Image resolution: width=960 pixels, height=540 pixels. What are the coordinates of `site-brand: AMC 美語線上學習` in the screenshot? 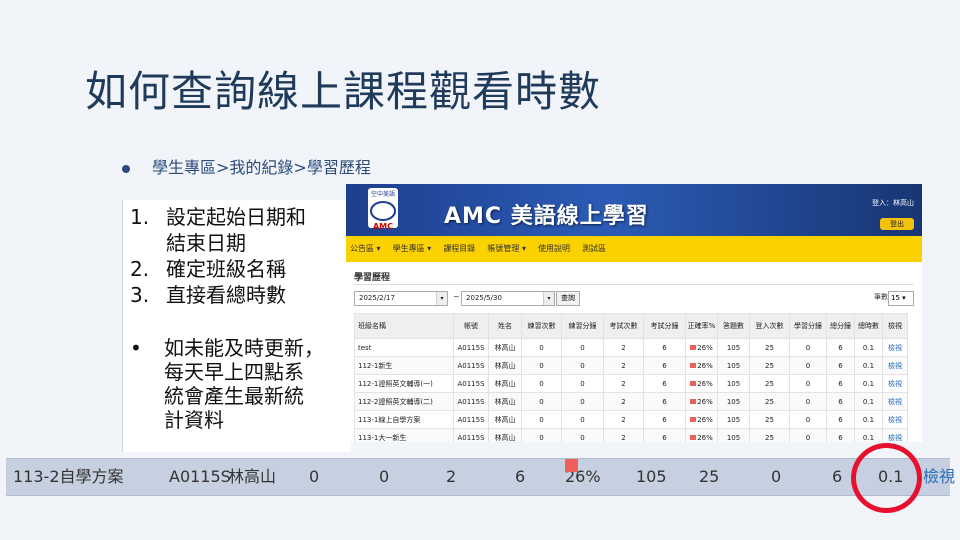 It's located at (546, 216).